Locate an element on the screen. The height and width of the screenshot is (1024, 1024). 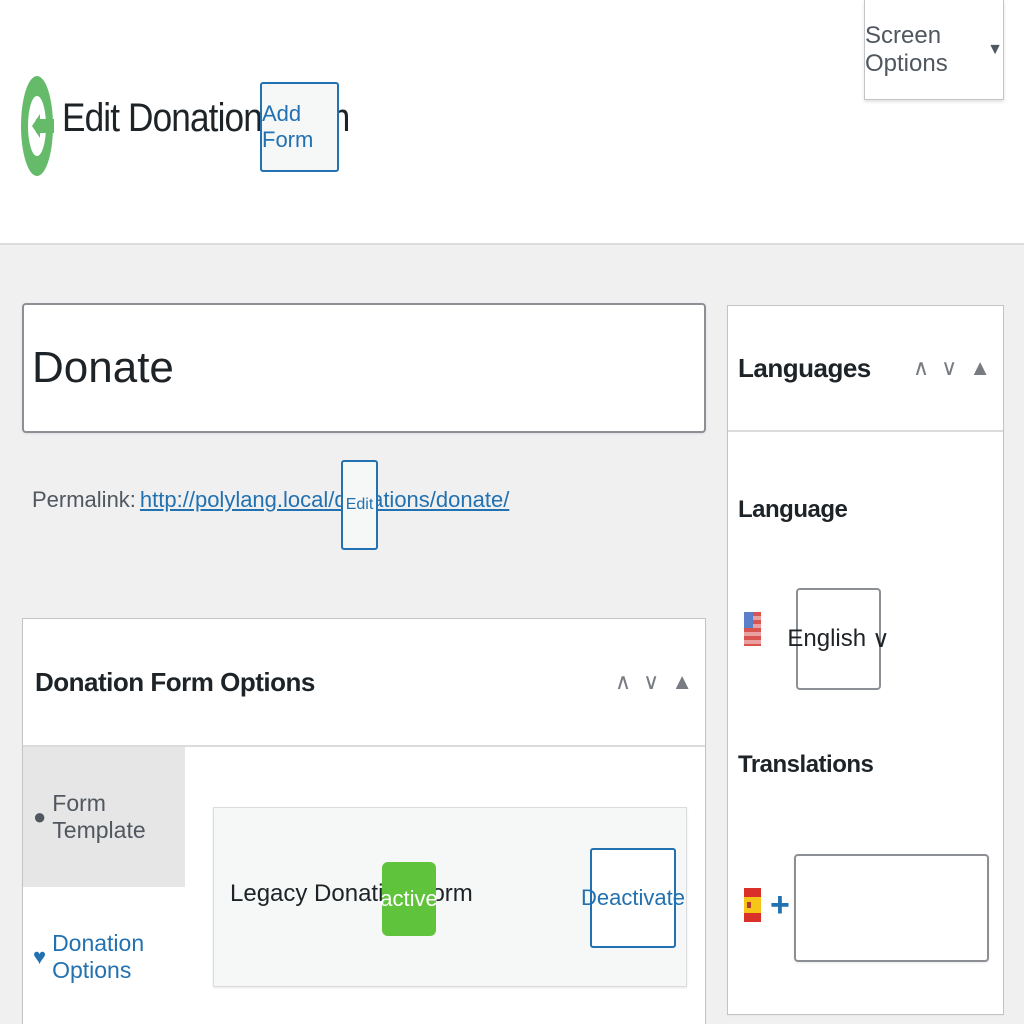
post-title-input: Donate is located at coordinates (364, 368).